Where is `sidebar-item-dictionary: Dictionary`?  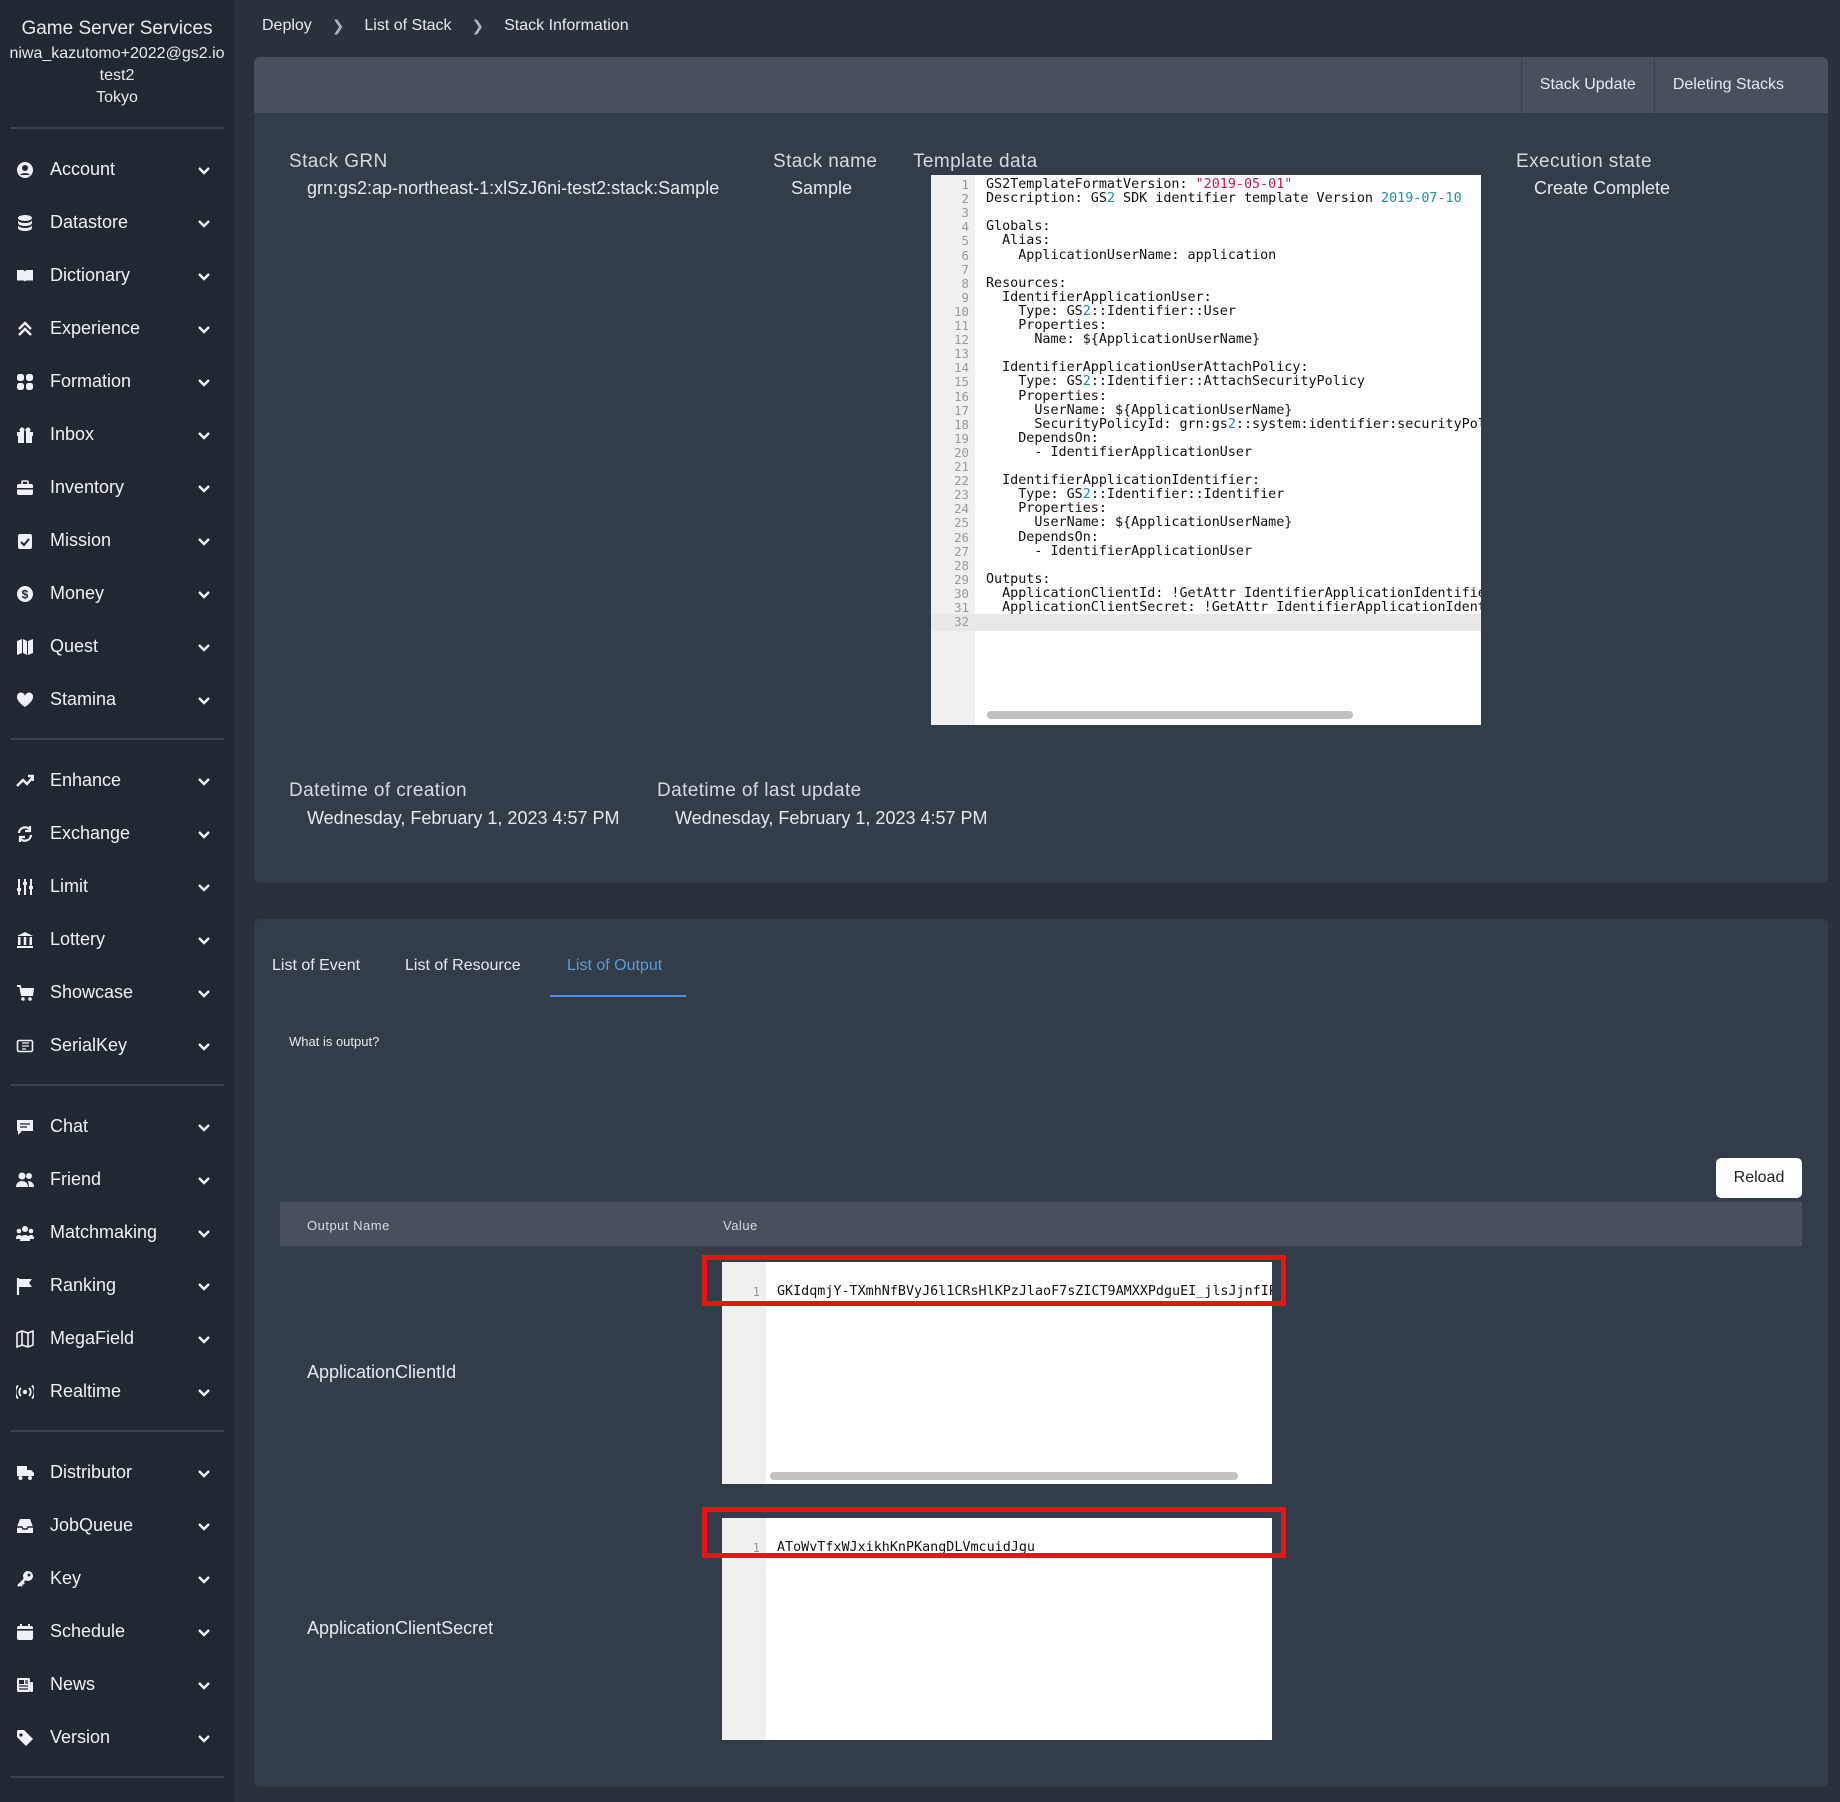 sidebar-item-dictionary: Dictionary is located at coordinates (117, 275).